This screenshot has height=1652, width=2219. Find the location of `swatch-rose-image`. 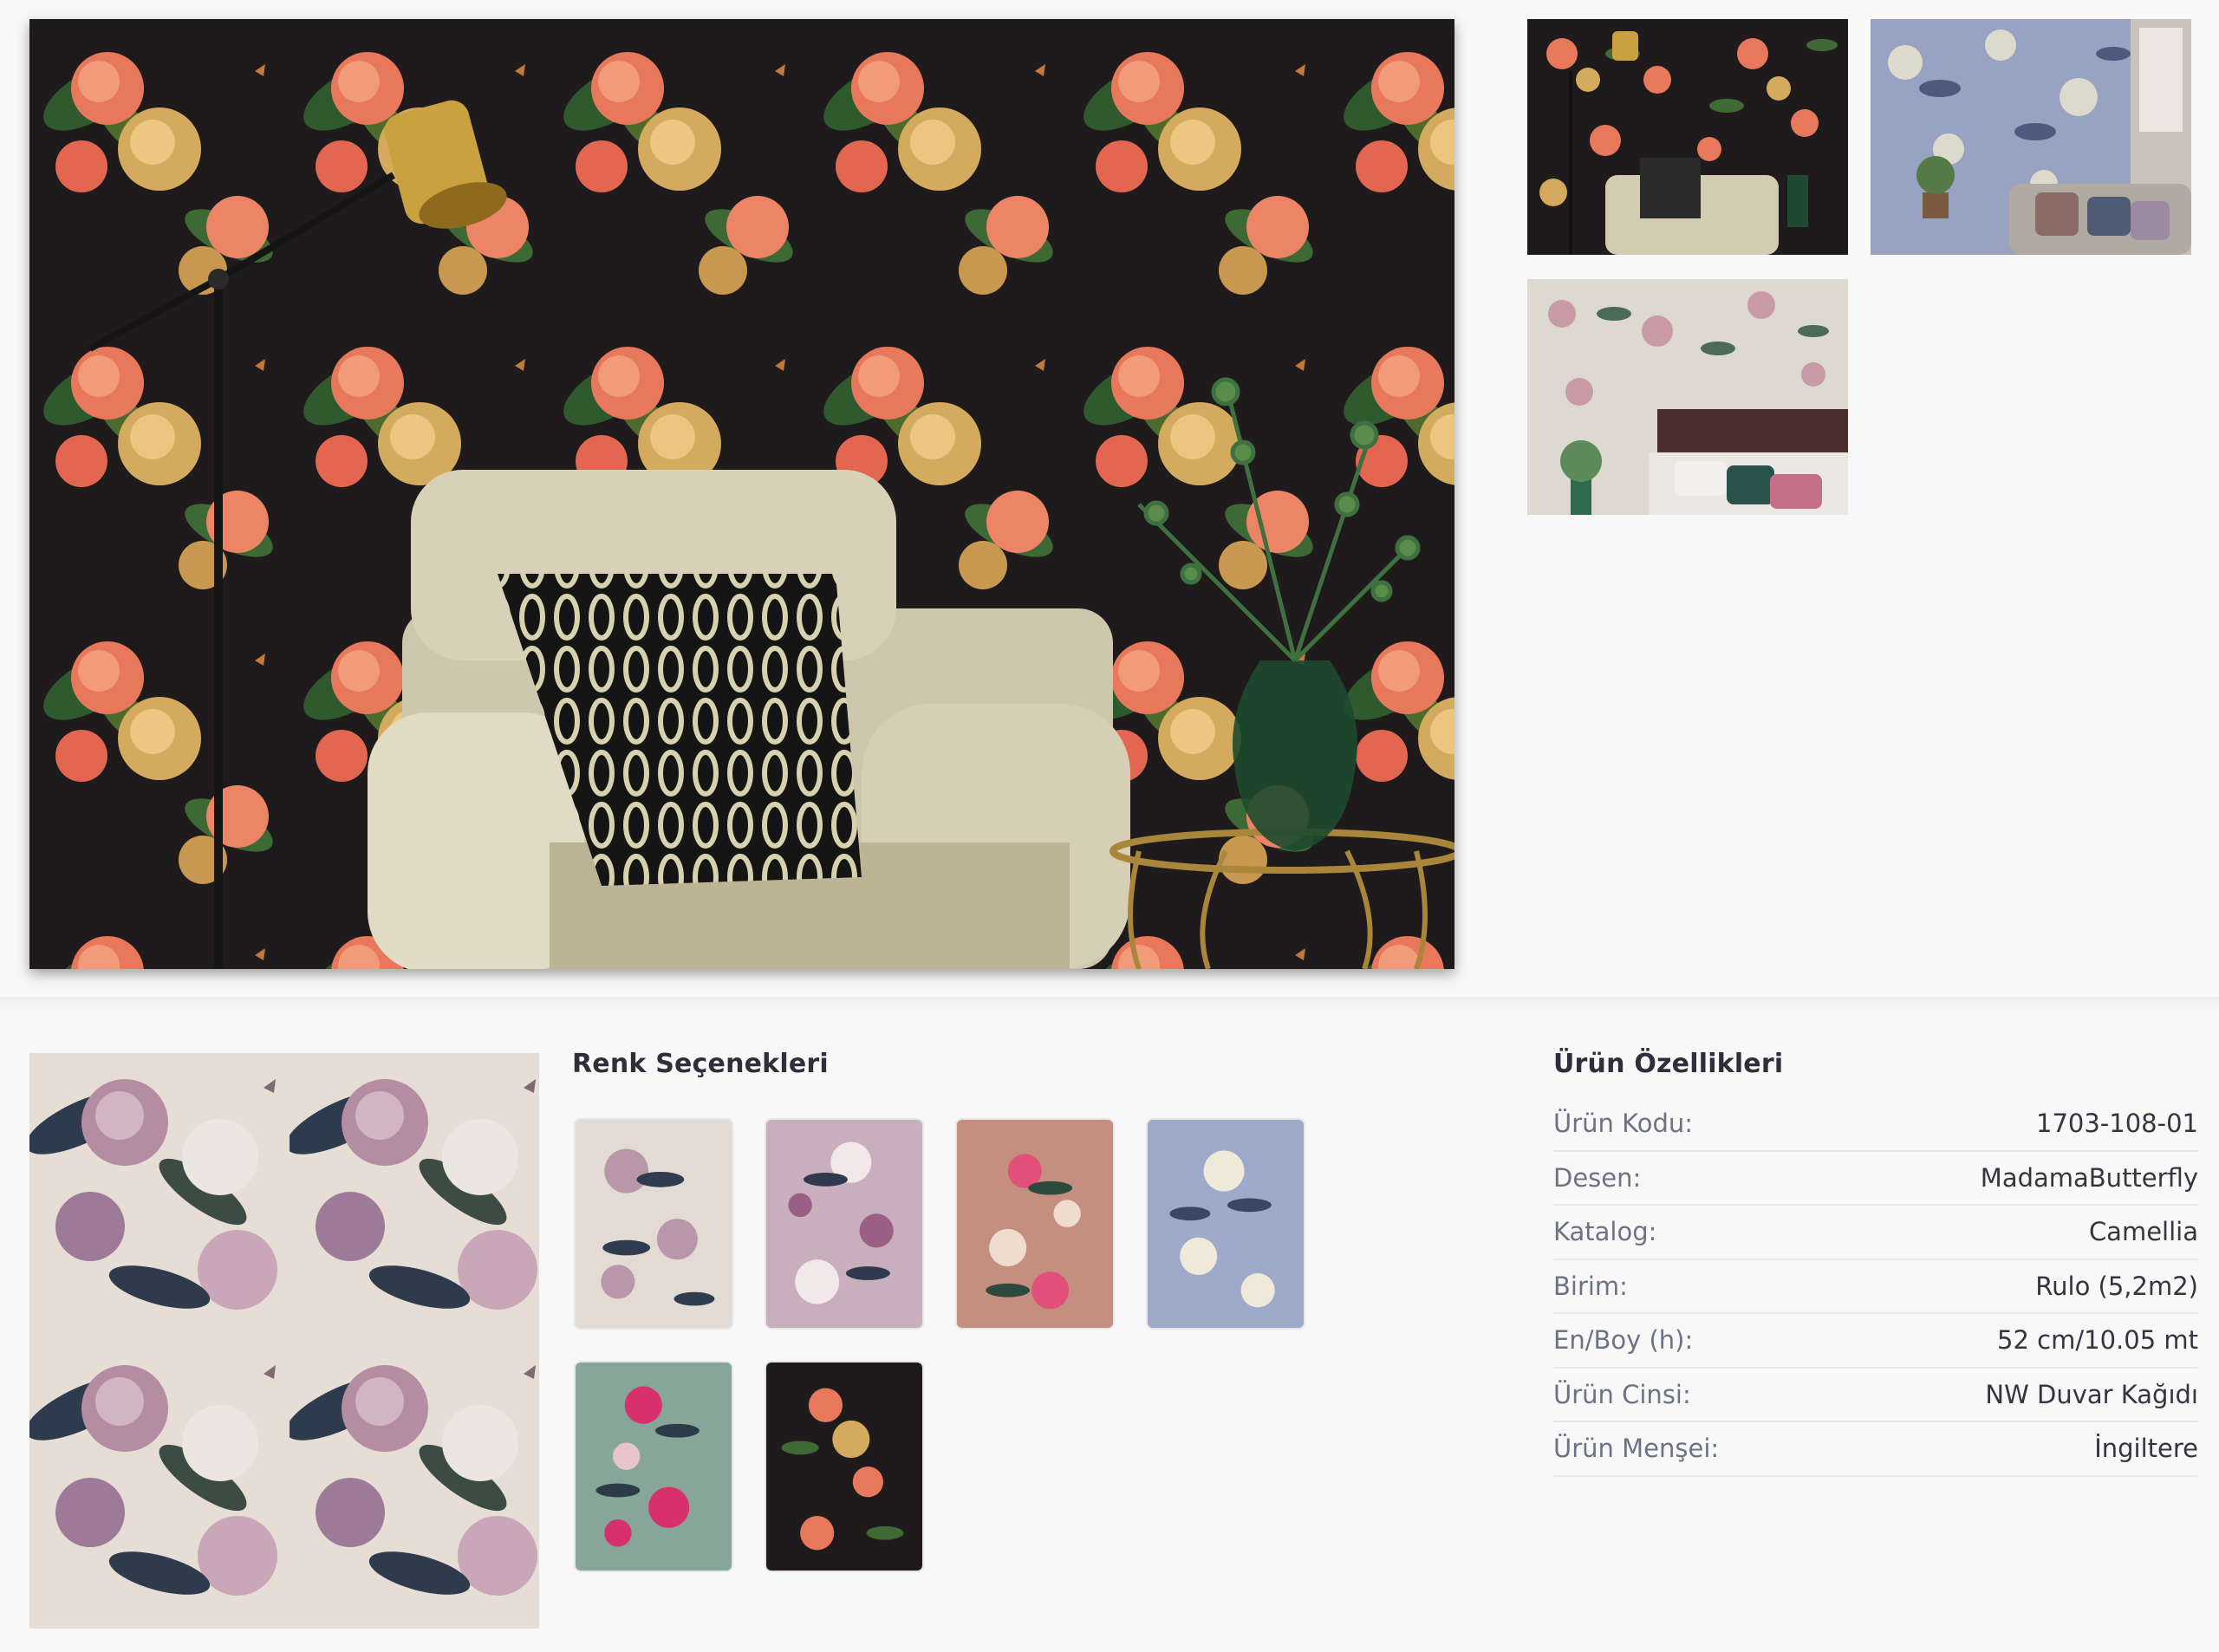

swatch-rose-image is located at coordinates (1035, 1224).